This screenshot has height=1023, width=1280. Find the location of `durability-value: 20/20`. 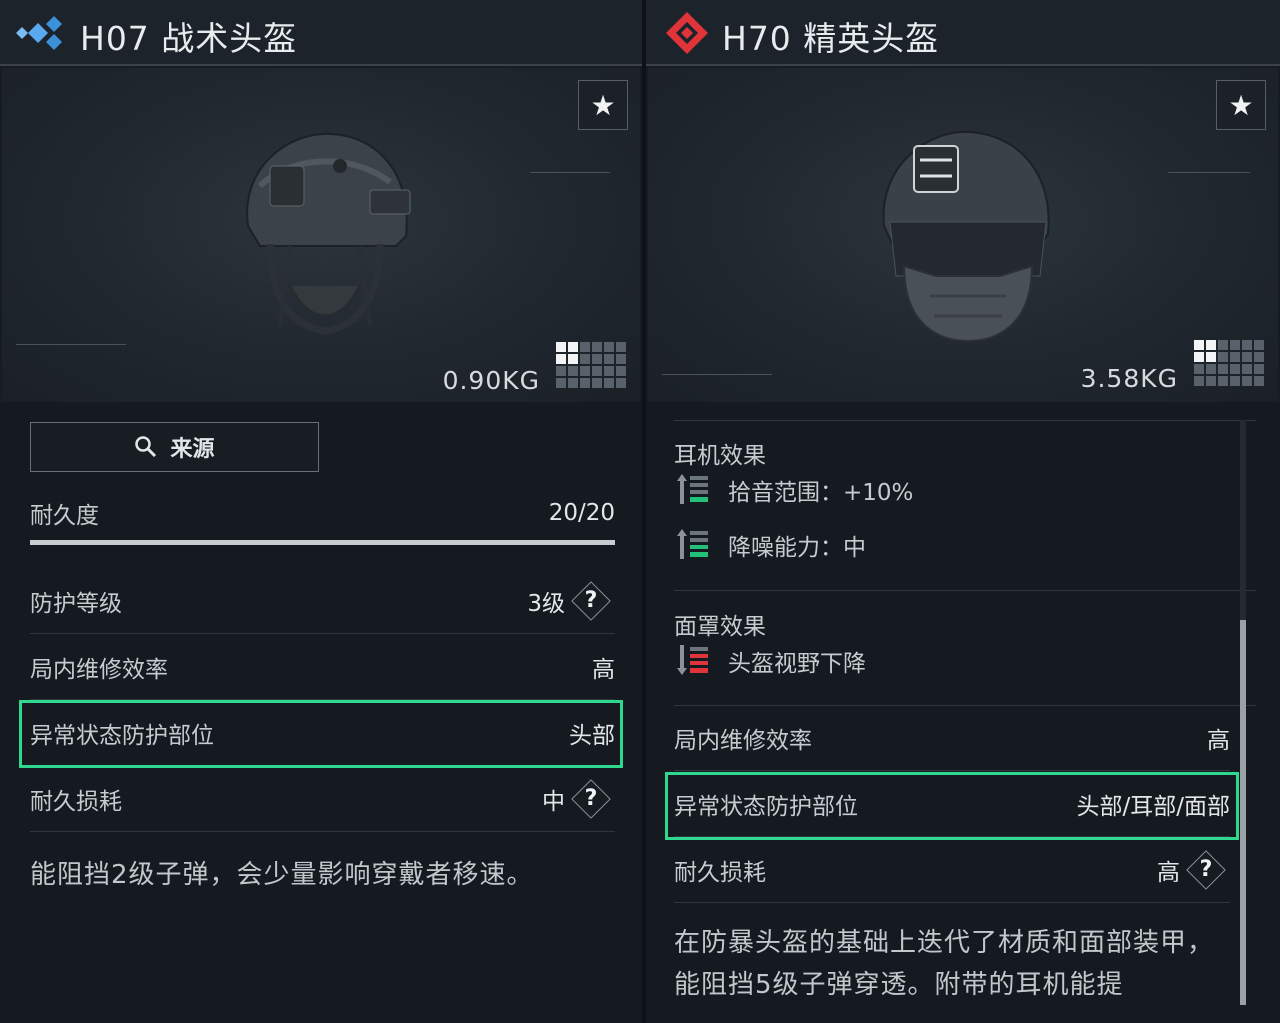

durability-value: 20/20 is located at coordinates (581, 513).